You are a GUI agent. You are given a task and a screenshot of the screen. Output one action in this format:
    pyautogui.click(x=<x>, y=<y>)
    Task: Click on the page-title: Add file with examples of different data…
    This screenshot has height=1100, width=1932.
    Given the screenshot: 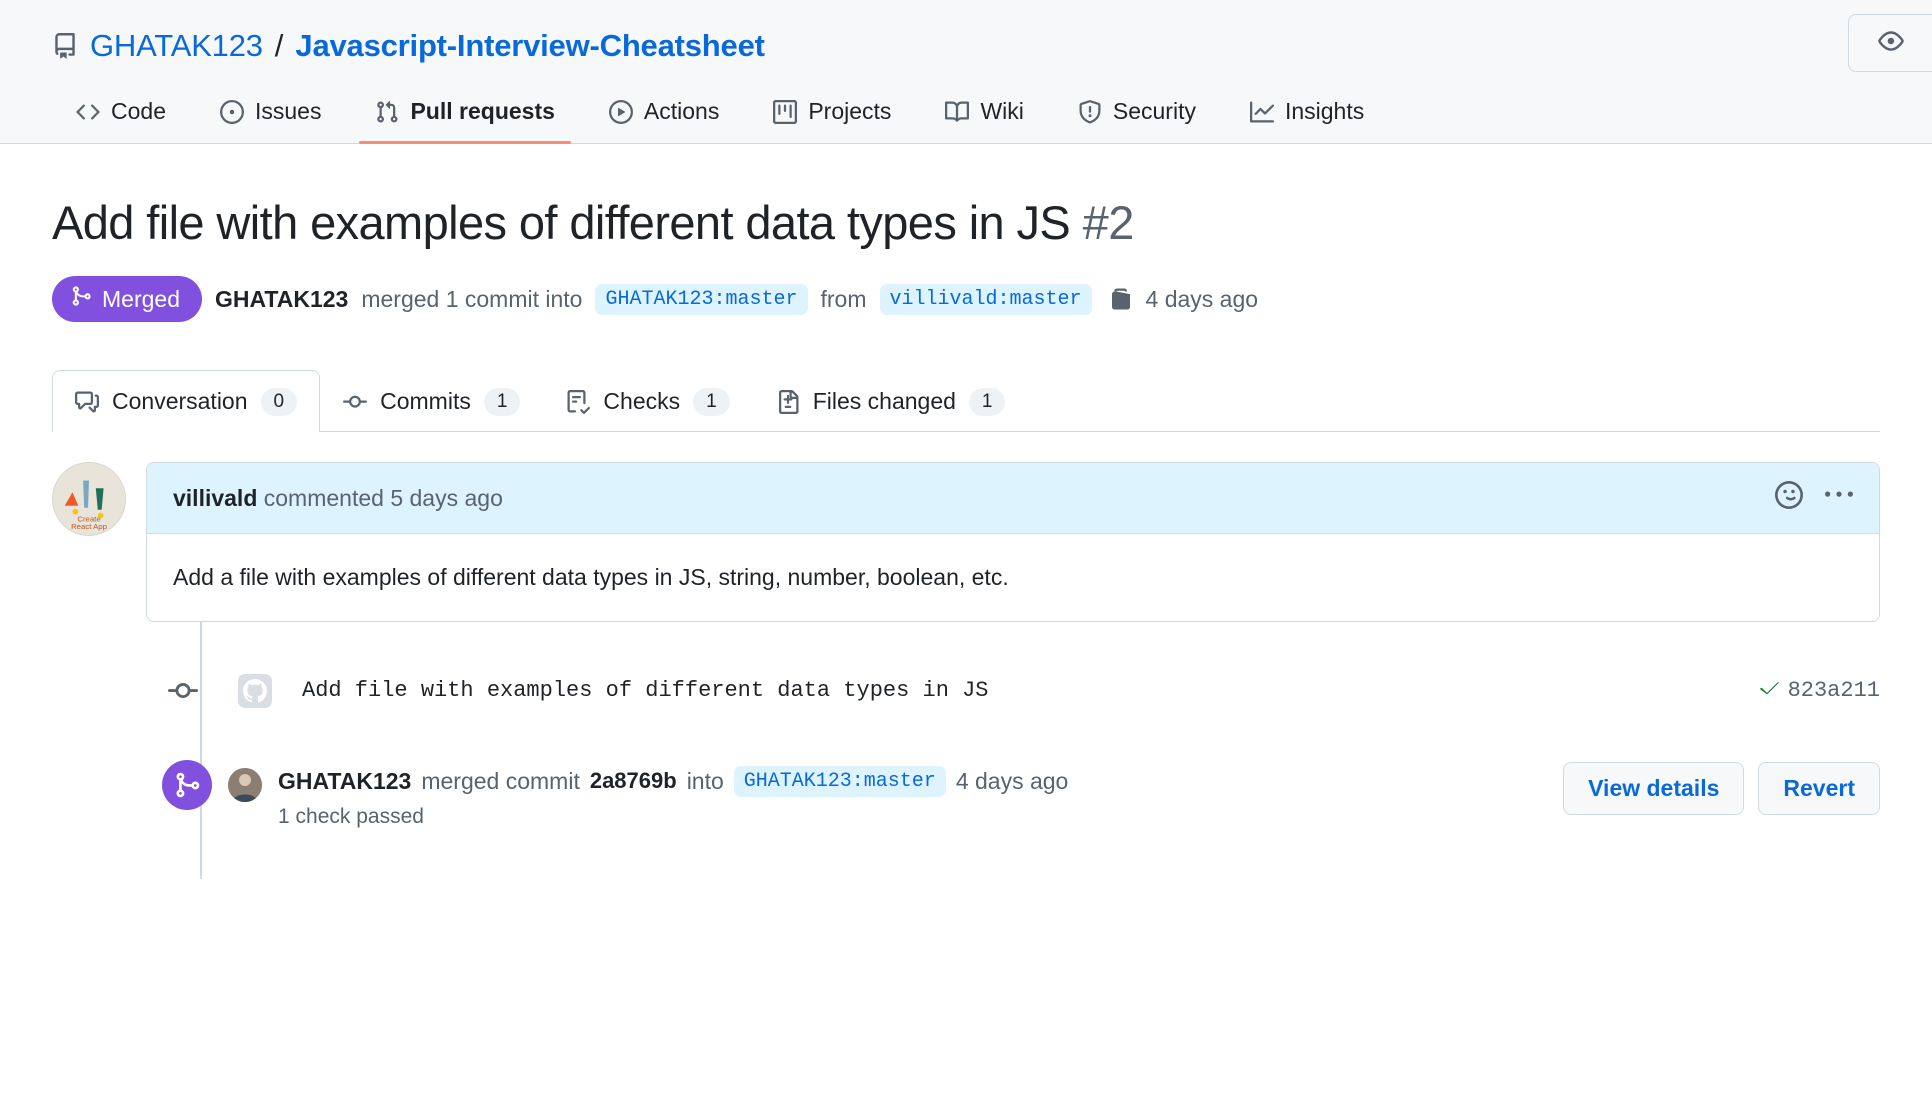 What is the action you would take?
    pyautogui.click(x=966, y=223)
    